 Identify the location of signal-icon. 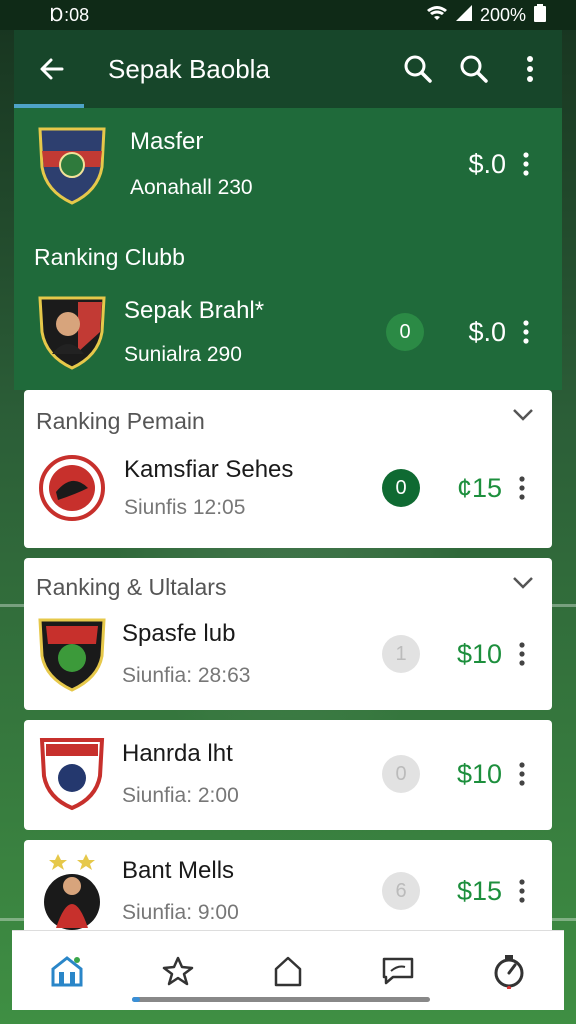
(463, 15).